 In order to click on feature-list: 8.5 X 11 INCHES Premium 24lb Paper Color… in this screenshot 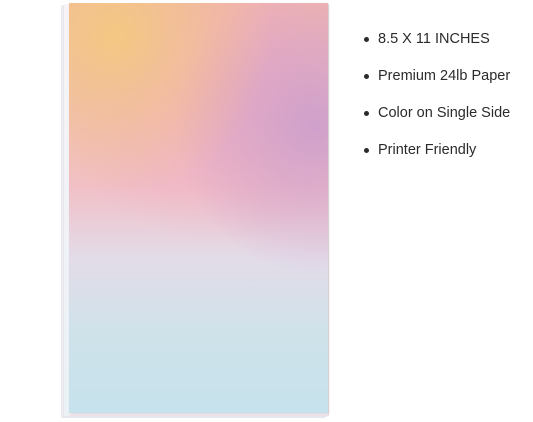, I will do `click(437, 103)`.